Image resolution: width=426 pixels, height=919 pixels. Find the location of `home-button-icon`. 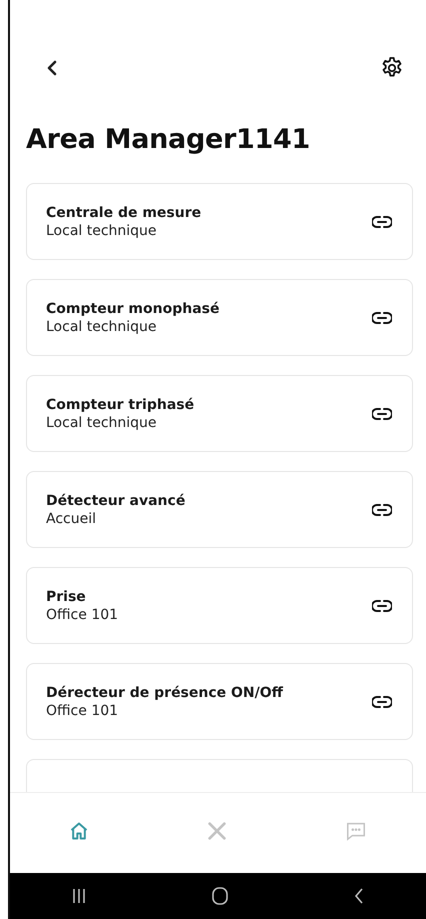

home-button-icon is located at coordinates (219, 896).